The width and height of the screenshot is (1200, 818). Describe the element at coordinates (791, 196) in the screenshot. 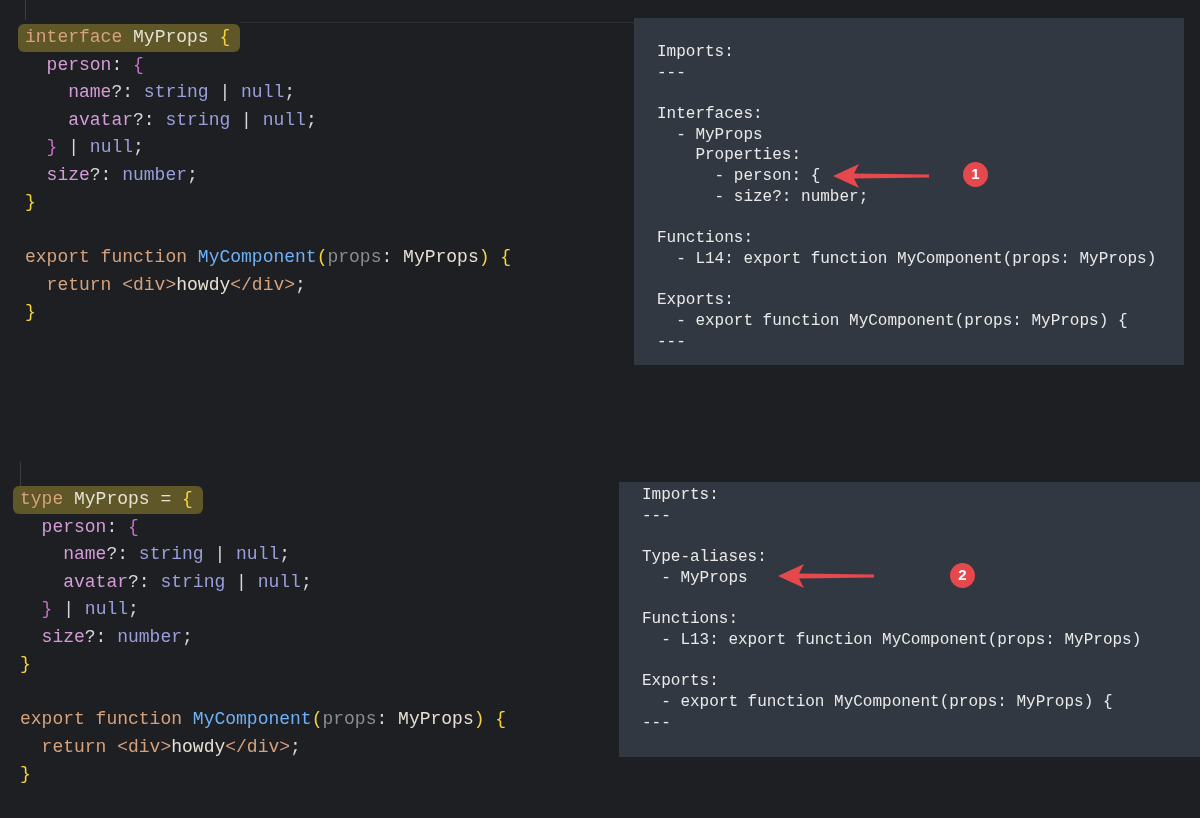

I see `outline-line: - size?: number;` at that location.